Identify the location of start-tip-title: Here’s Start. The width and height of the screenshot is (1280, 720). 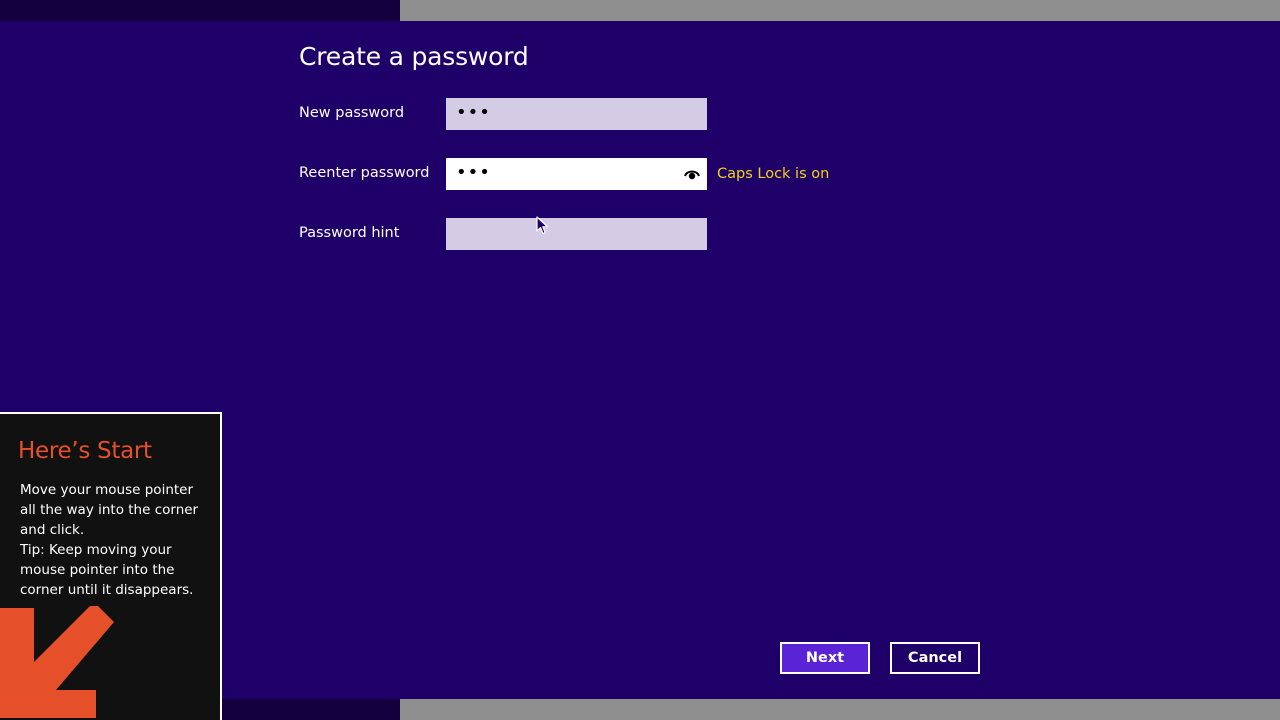
(85, 451).